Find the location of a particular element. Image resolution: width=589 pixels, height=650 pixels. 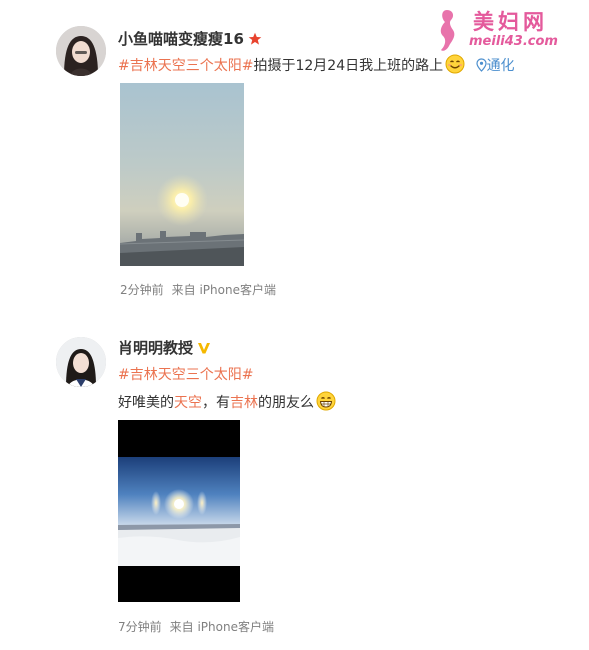

post-photo is located at coordinates (179, 511).